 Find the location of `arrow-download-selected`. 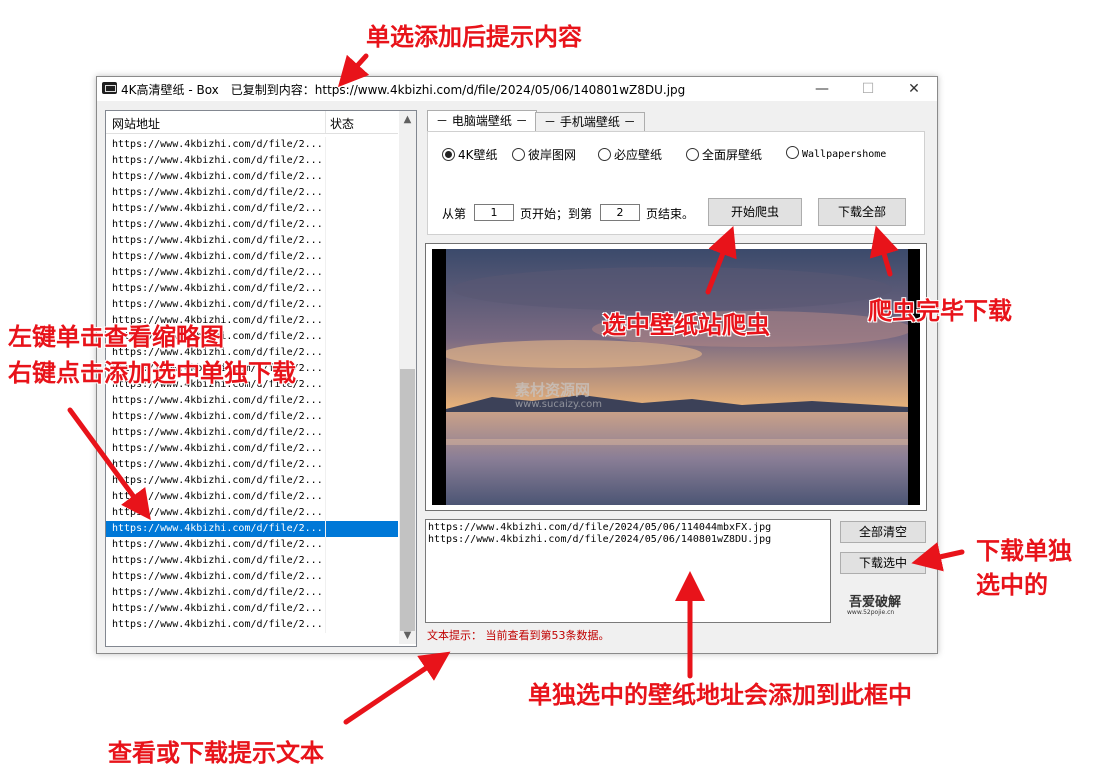

arrow-download-selected is located at coordinates (938, 557).